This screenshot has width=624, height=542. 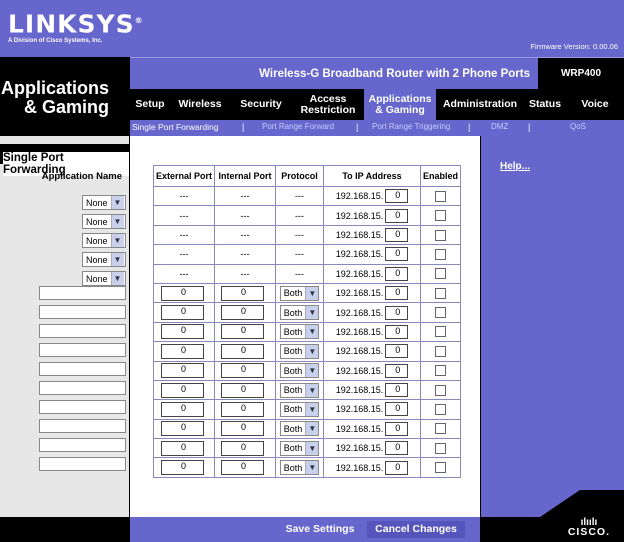 What do you see at coordinates (328, 104) in the screenshot?
I see `tab-access-restriction: Access Restriction` at bounding box center [328, 104].